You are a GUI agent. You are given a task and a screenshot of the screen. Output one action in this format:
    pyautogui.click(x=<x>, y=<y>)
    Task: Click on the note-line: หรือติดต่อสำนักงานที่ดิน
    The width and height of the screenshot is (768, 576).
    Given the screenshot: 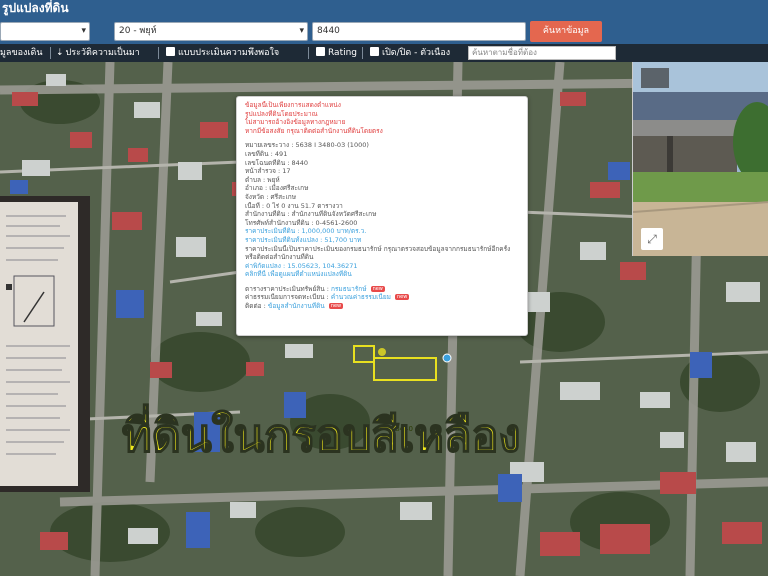 What is the action you would take?
    pyautogui.click(x=279, y=257)
    